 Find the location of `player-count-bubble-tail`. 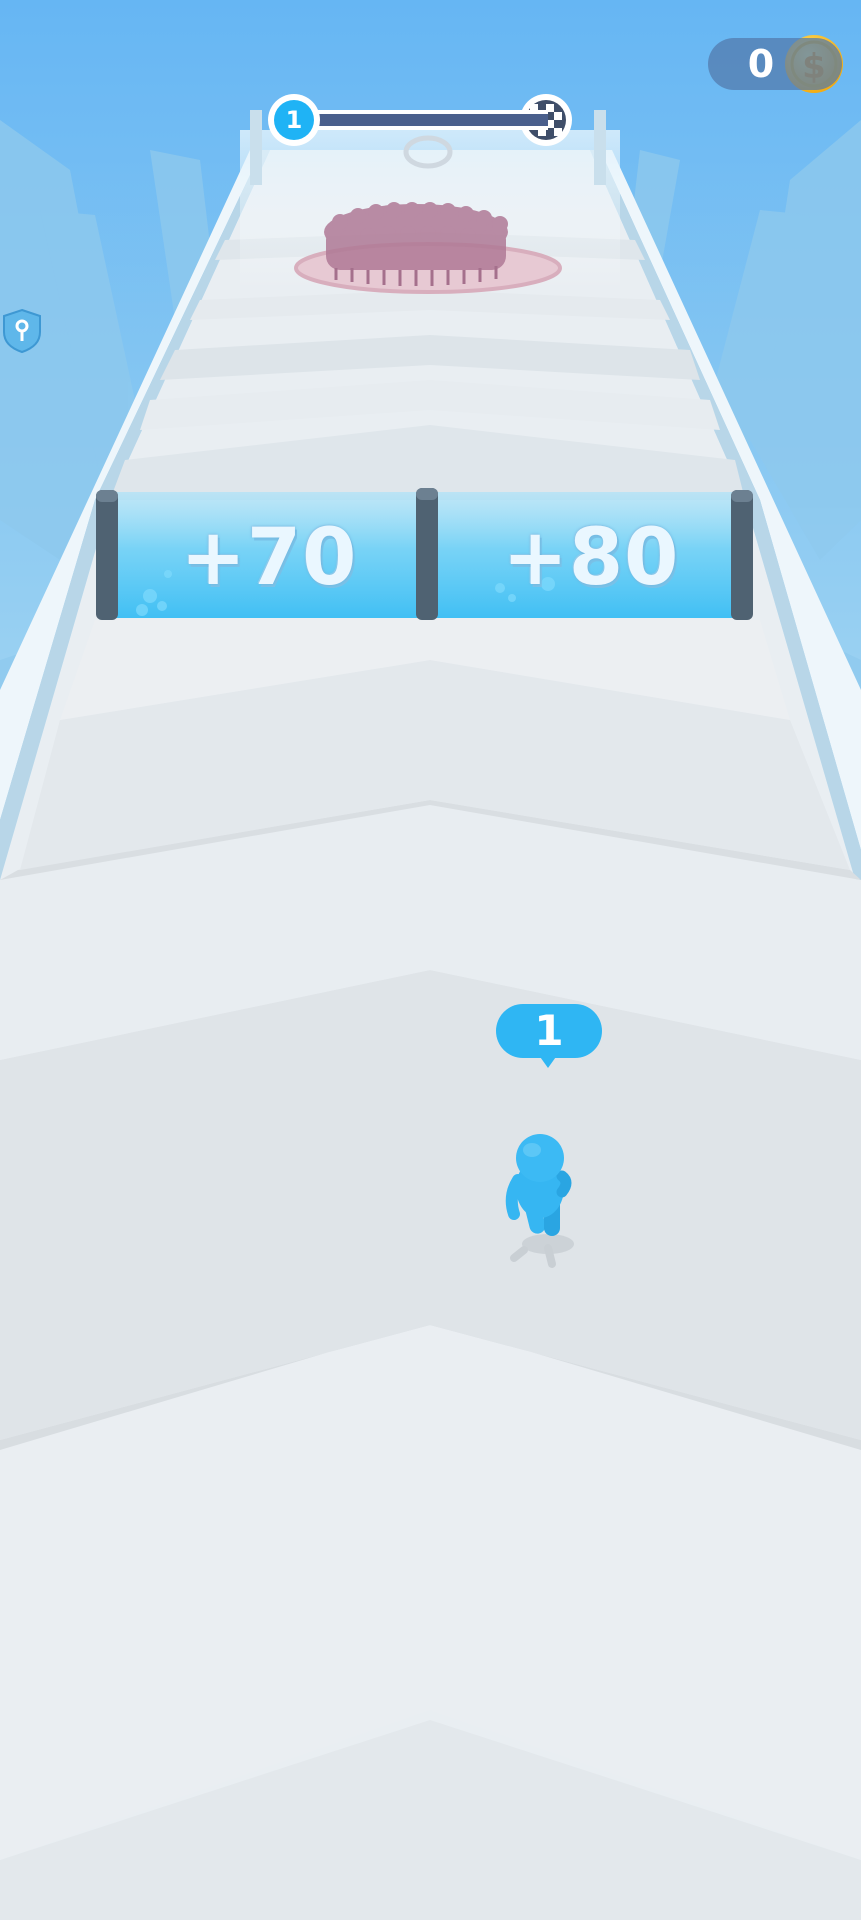

player-count-bubble-tail is located at coordinates (548, 1061).